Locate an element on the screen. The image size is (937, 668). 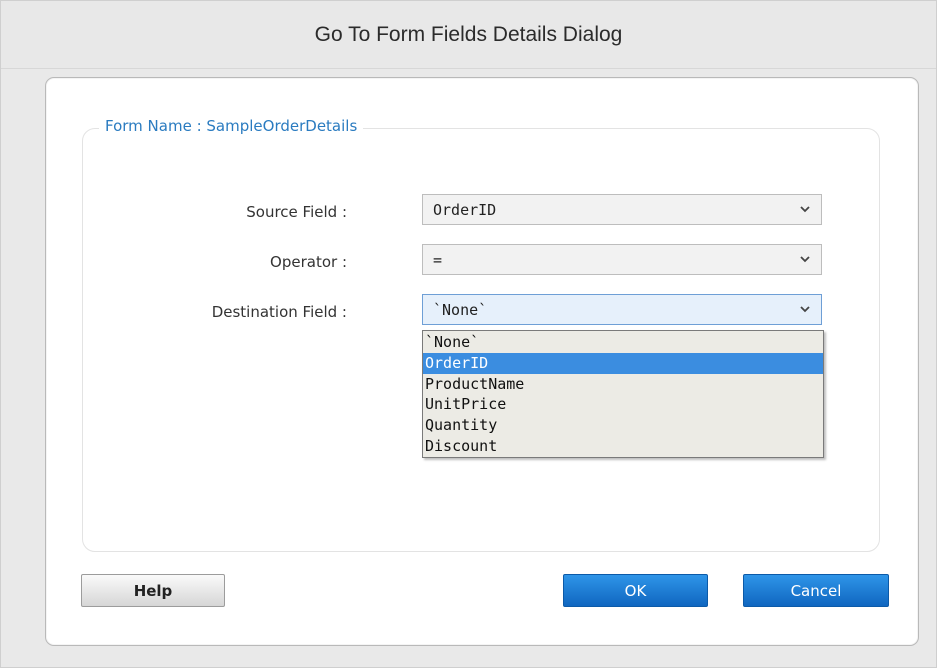
operator-value: = is located at coordinates (438, 259).